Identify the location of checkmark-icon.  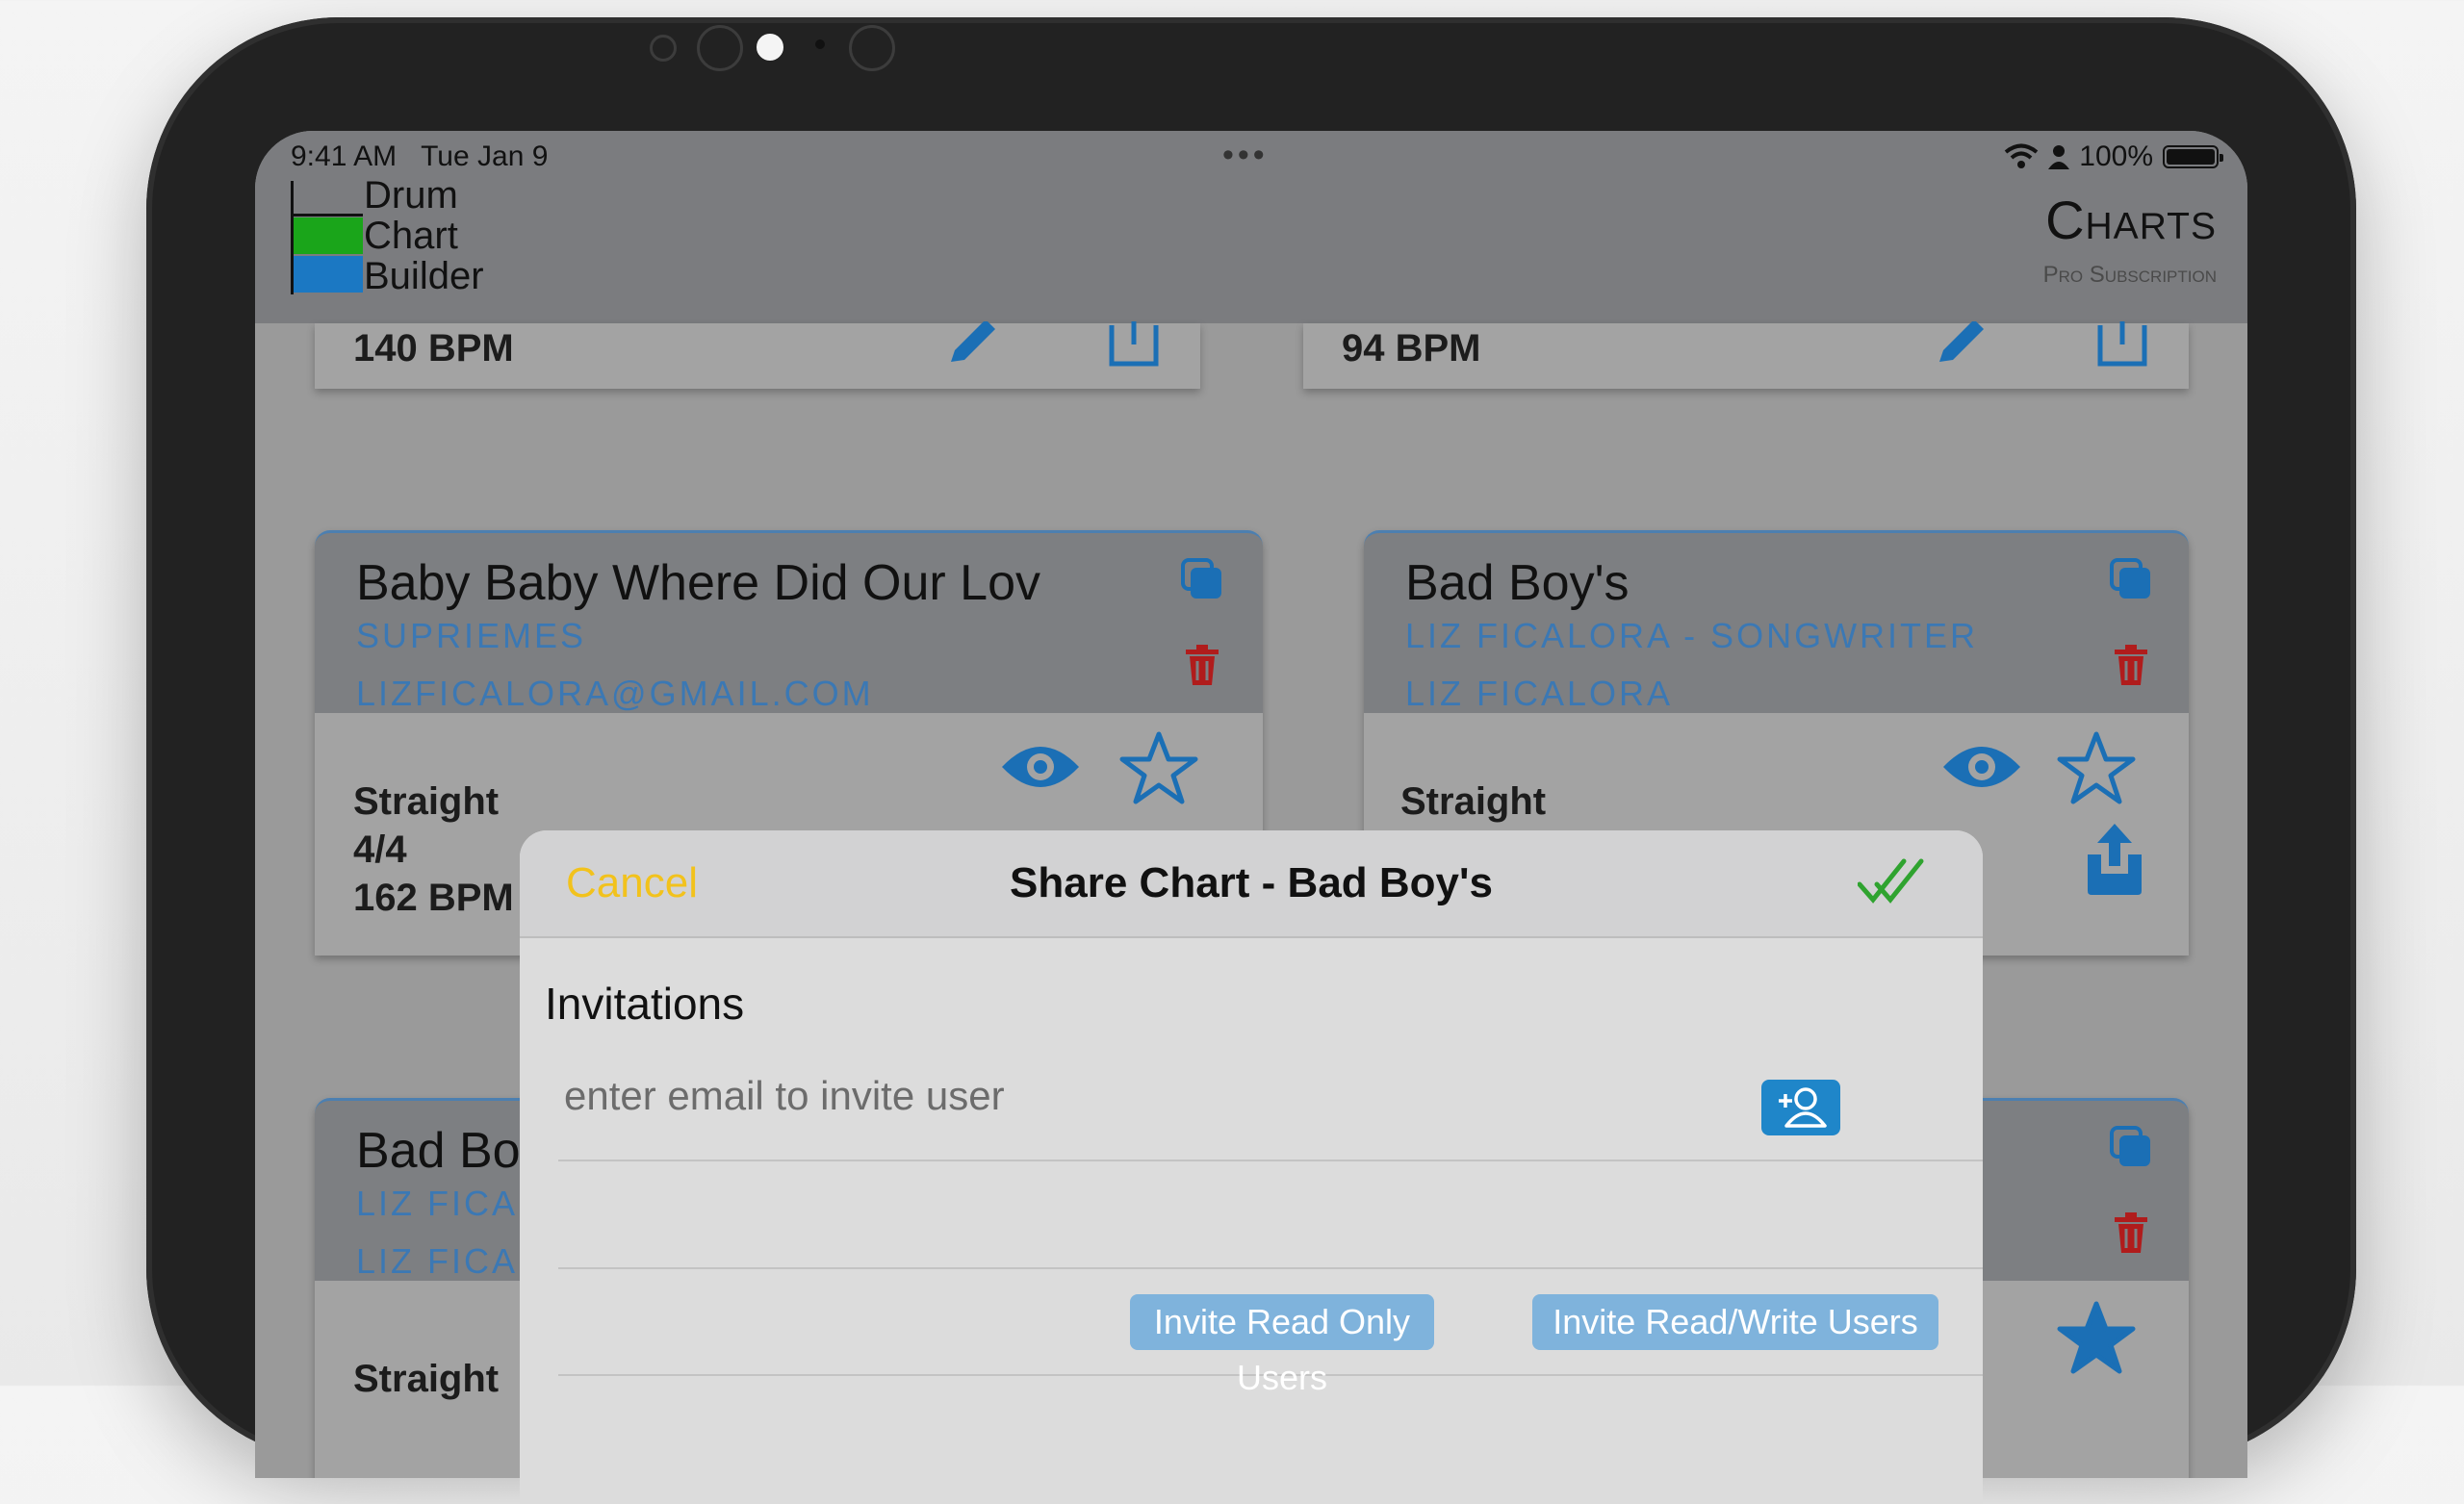
(1891, 881).